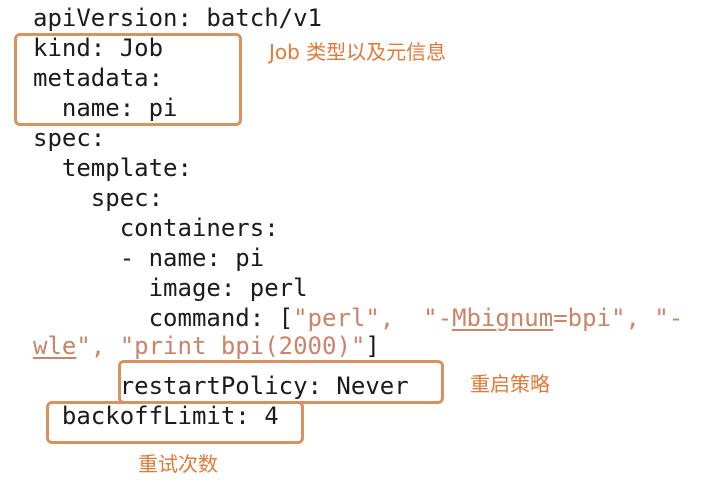 The width and height of the screenshot is (706, 496). Describe the element at coordinates (438, 318) in the screenshot. I see `command-arg-mbignum-open: "-` at that location.